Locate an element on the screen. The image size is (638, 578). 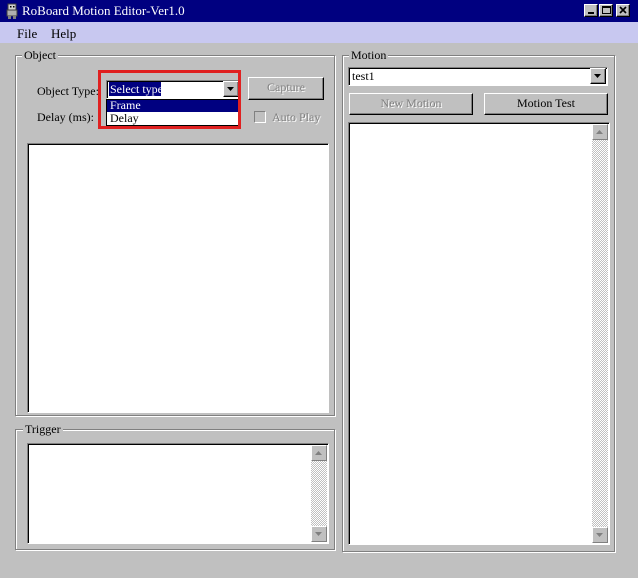
close-button is located at coordinates (623, 10).